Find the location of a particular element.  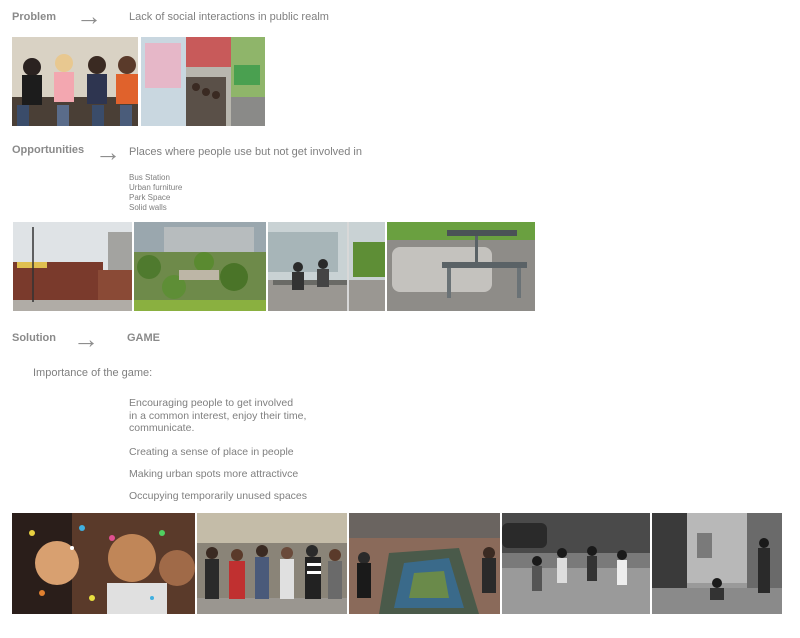

importance-title: Importance of the game: is located at coordinates (93, 373).